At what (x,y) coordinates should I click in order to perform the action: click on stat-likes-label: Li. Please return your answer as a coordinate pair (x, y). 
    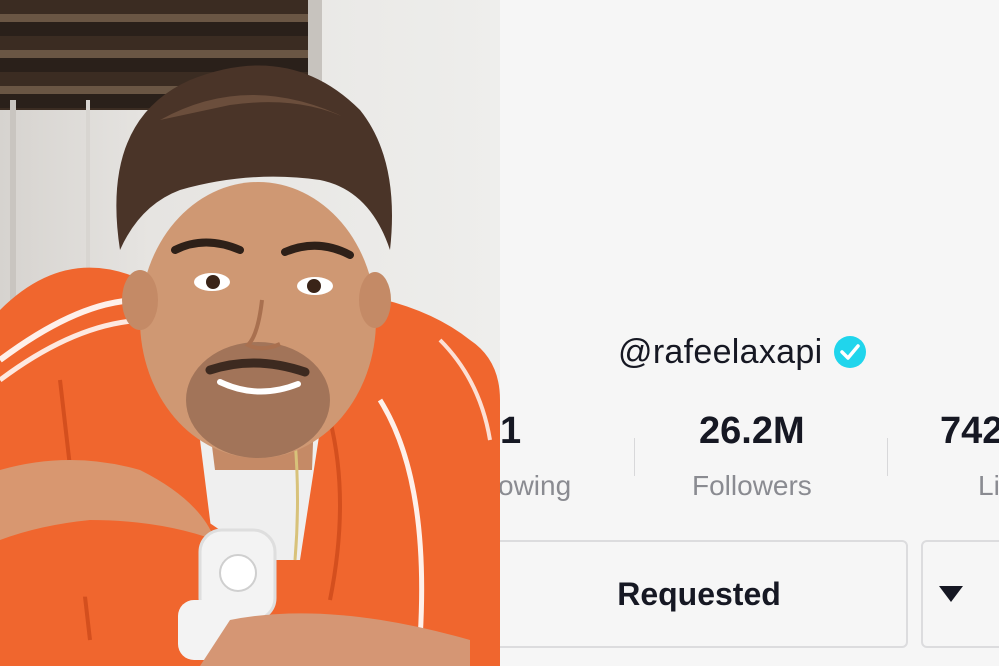
    Looking at the image, I should click on (988, 485).